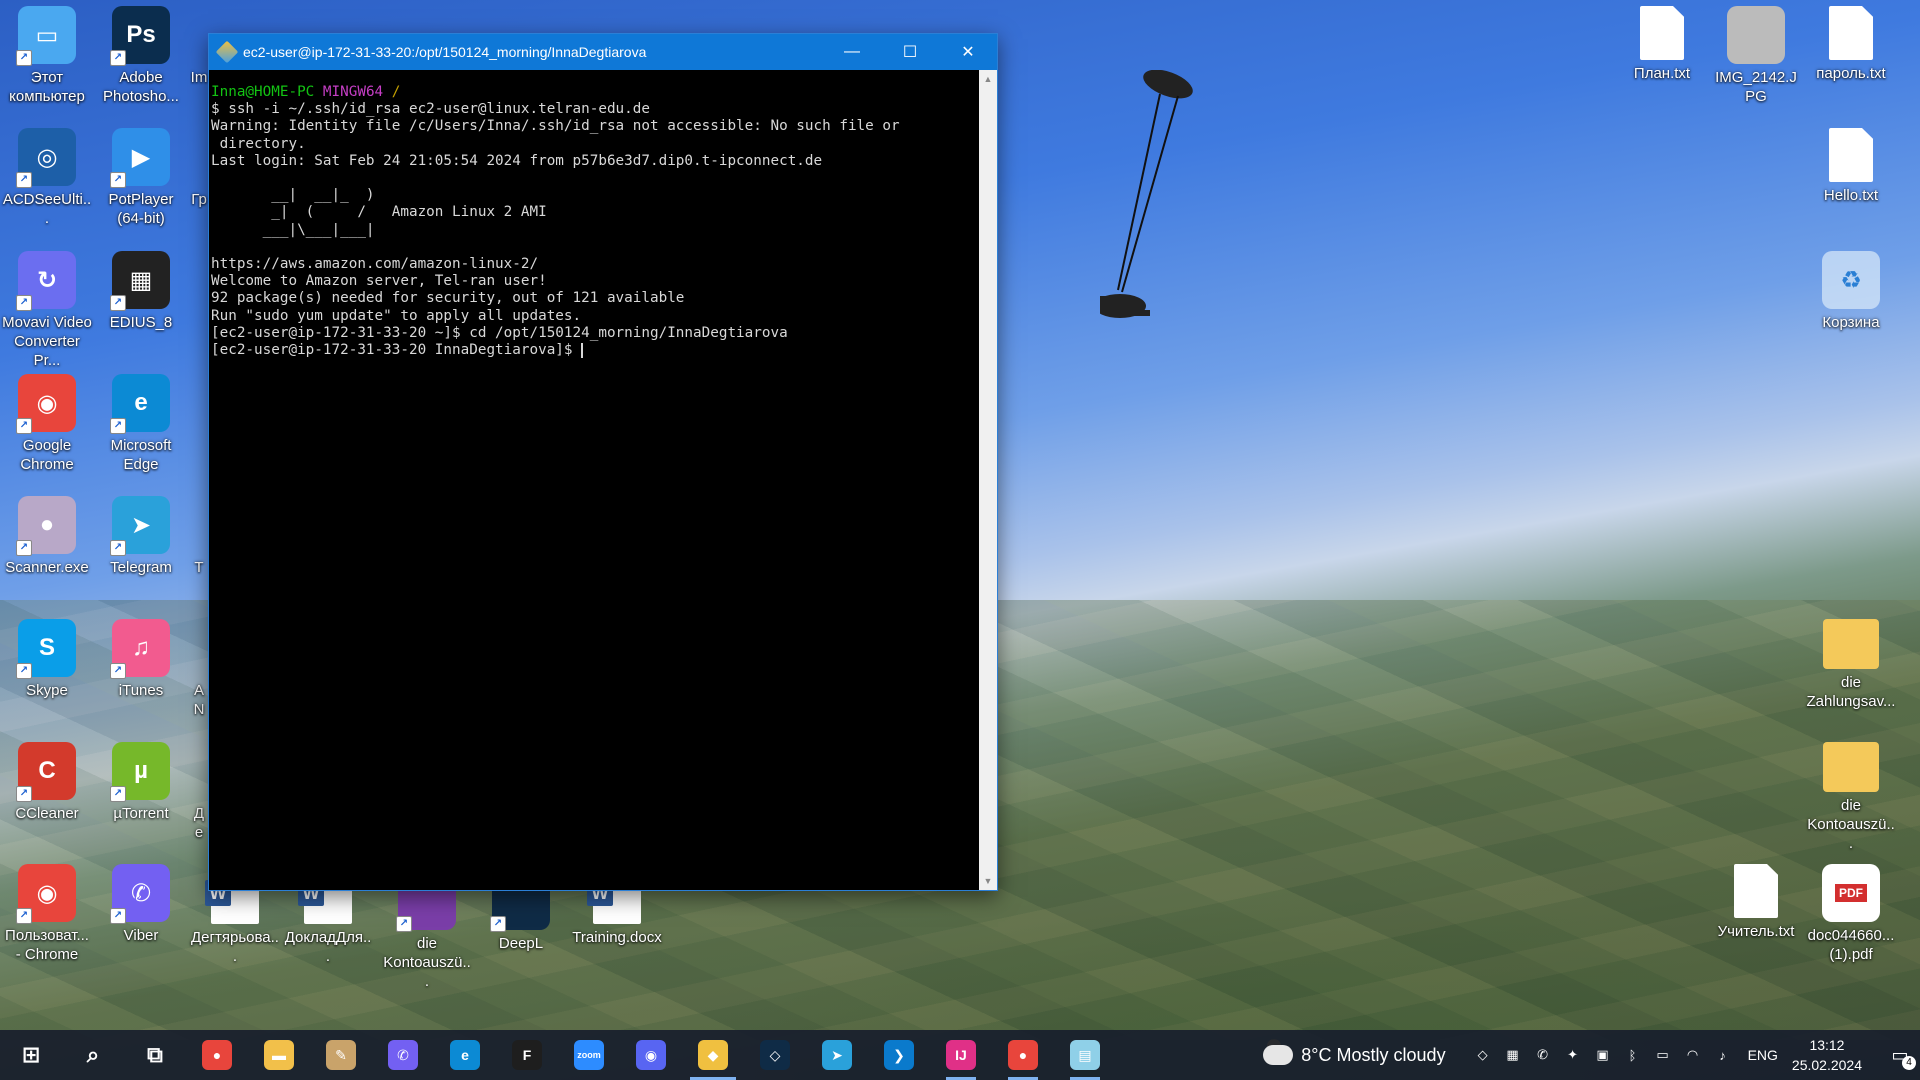 The width and height of the screenshot is (1920, 1080). I want to click on desktop-icon: T, so click(199, 536).